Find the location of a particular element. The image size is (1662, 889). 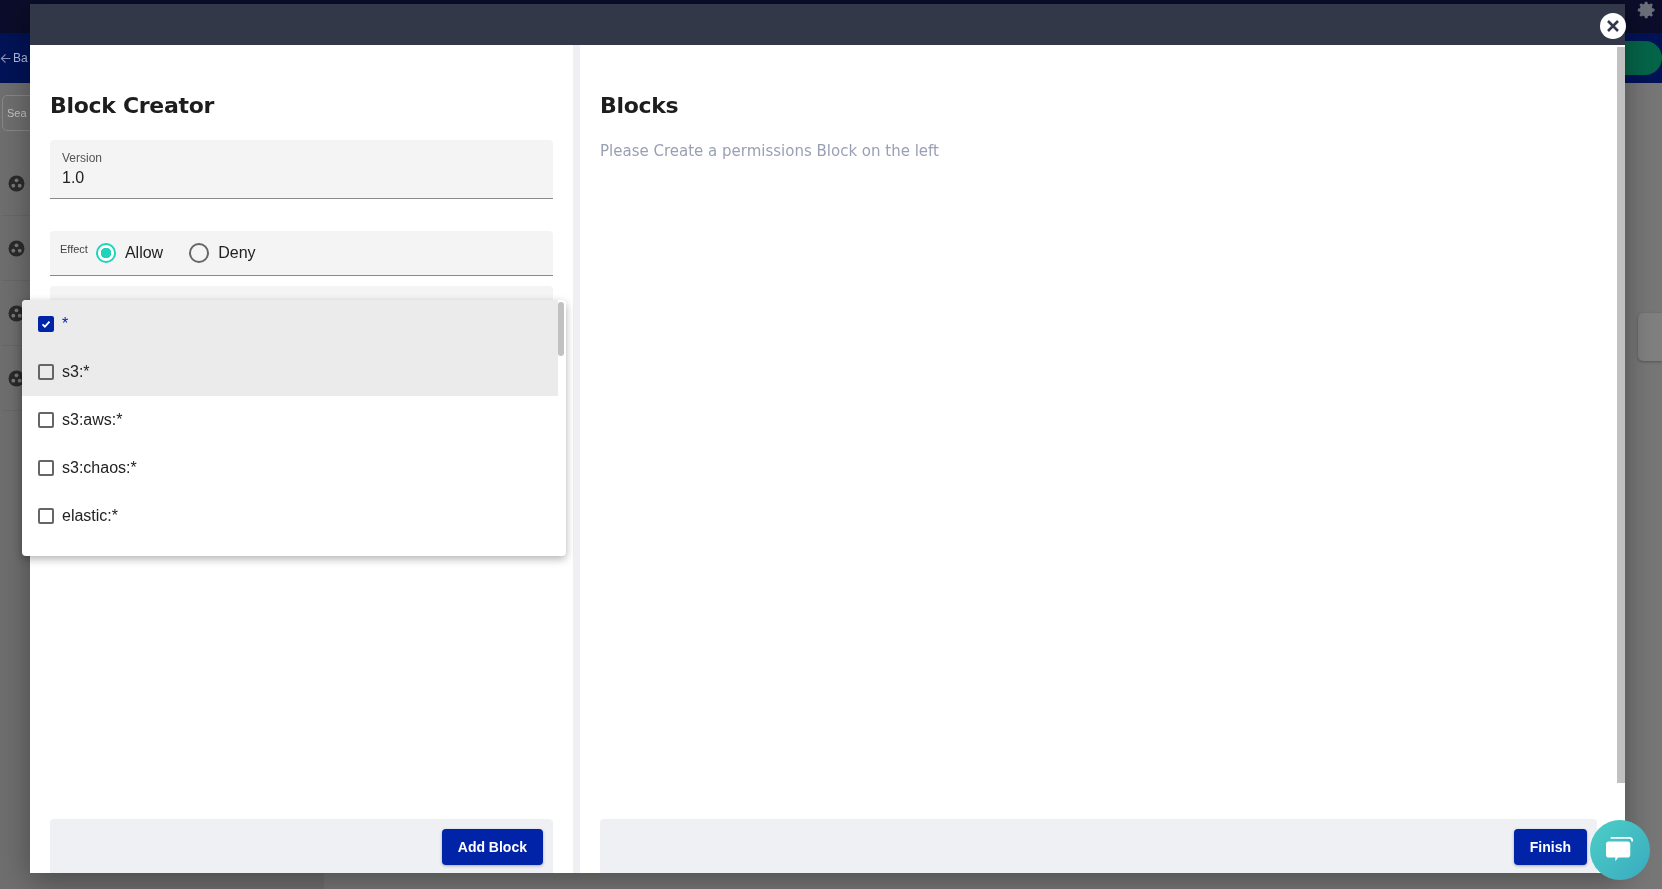

finish-button: Finish is located at coordinates (1550, 847).